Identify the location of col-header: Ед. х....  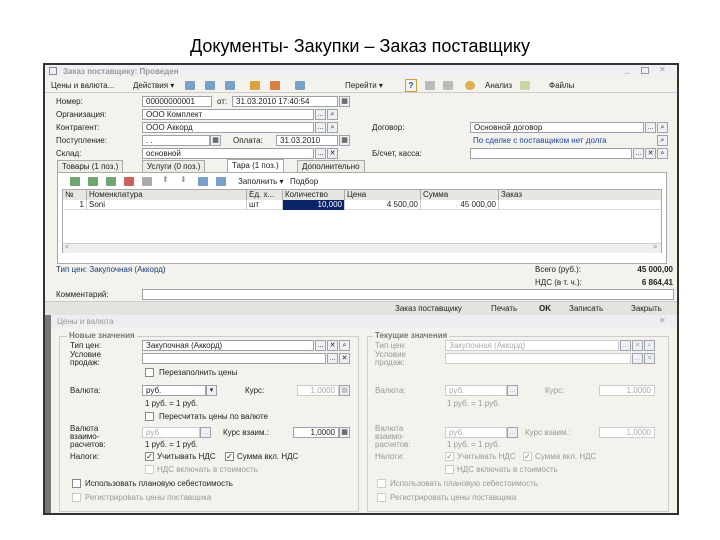
(265, 195).